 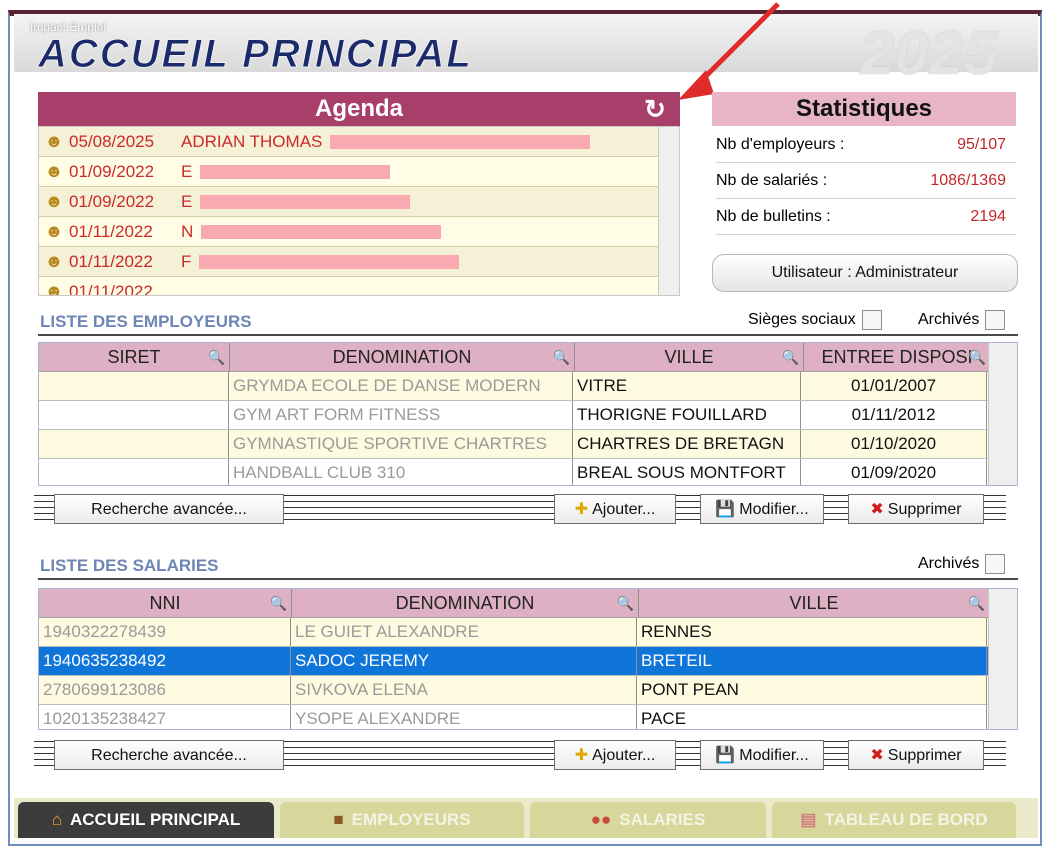 What do you see at coordinates (464, 690) in the screenshot?
I see `cell-denomination: SIVKOVA ELENA` at bounding box center [464, 690].